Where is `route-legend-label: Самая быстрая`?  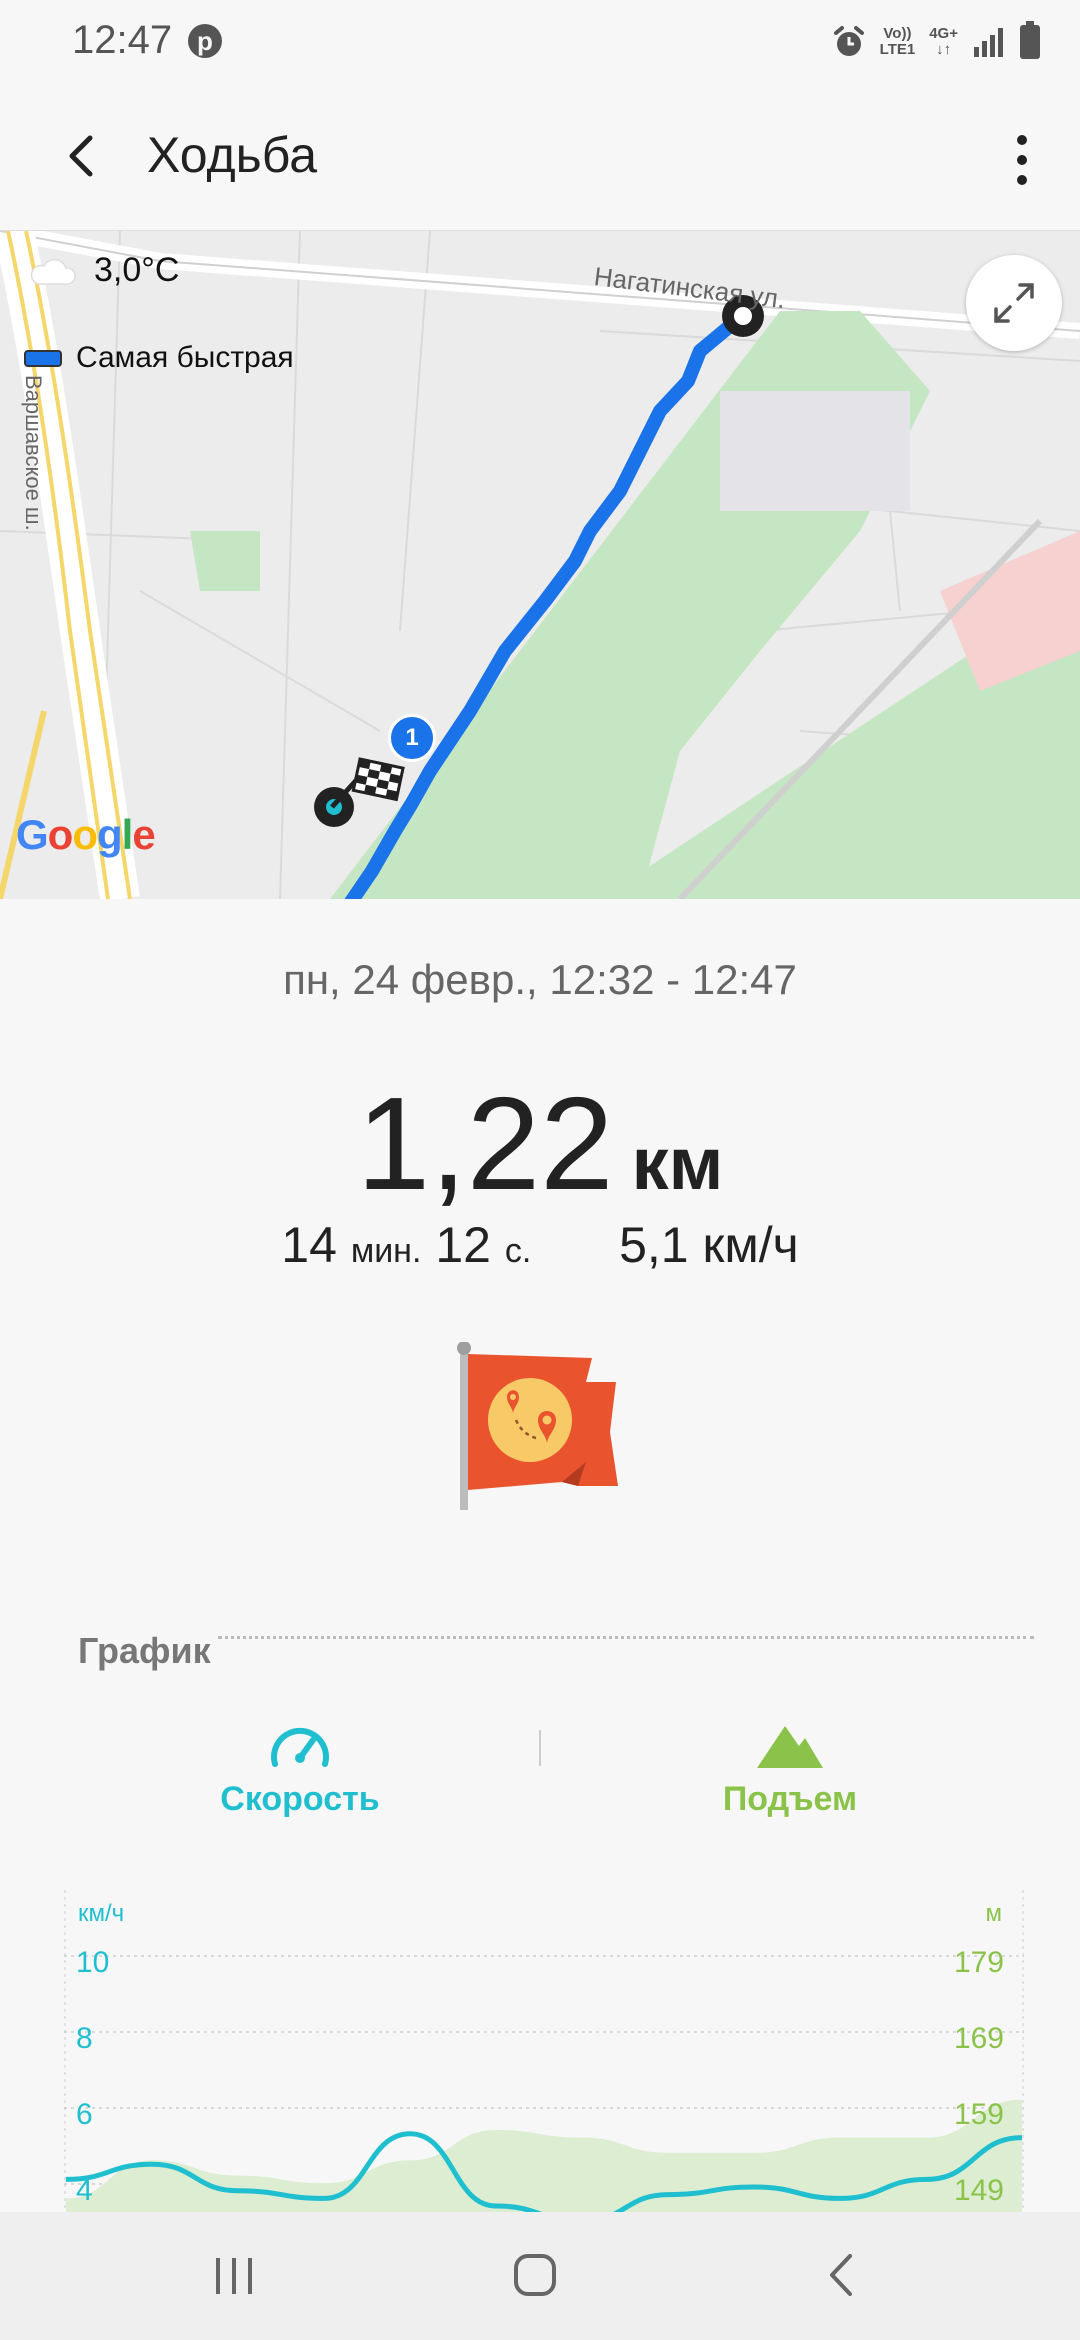
route-legend-label: Самая быстрая is located at coordinates (185, 357).